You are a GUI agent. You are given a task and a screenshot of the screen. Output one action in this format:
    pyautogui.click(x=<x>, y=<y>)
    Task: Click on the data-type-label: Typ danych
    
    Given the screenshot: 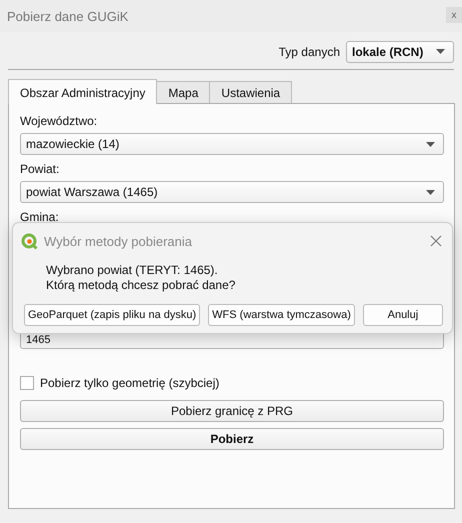 What is the action you would take?
    pyautogui.click(x=309, y=51)
    